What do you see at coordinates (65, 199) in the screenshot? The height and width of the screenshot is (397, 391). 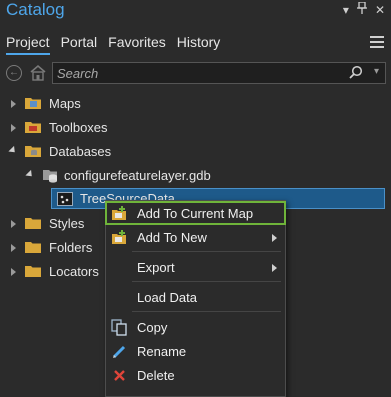 I see `point-feature-class-icon` at bounding box center [65, 199].